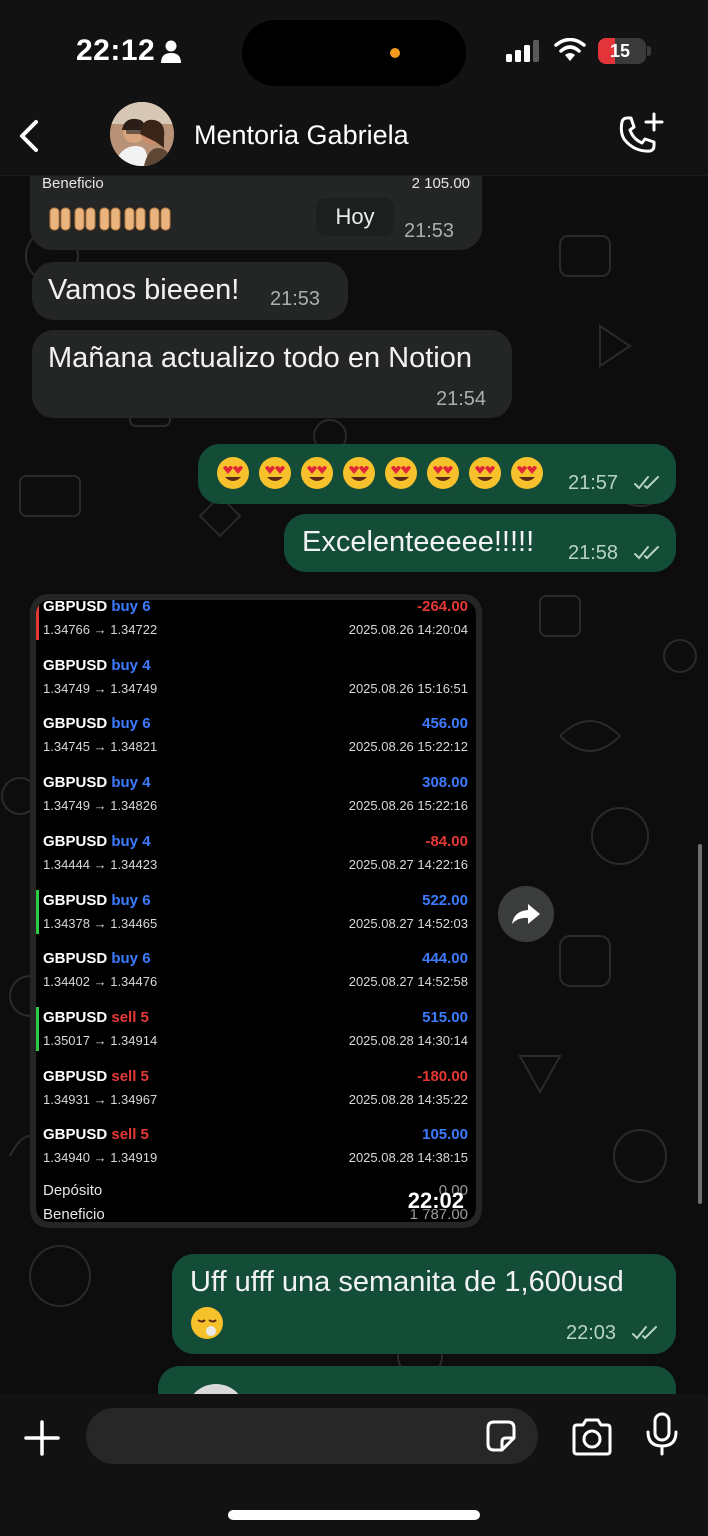 The width and height of the screenshot is (708, 1536). I want to click on trade-timestamp: 2025.08.26 15:16:51, so click(408, 688).